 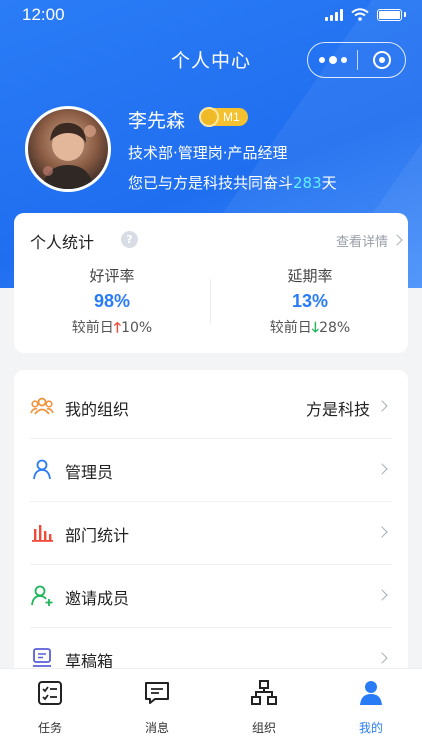 What do you see at coordinates (371, 707) in the screenshot?
I see `tab-me: 我的` at bounding box center [371, 707].